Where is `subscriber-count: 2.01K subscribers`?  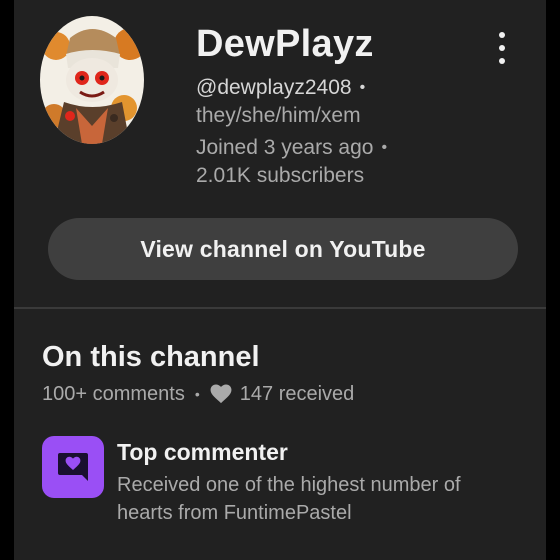 subscriber-count: 2.01K subscribers is located at coordinates (280, 175).